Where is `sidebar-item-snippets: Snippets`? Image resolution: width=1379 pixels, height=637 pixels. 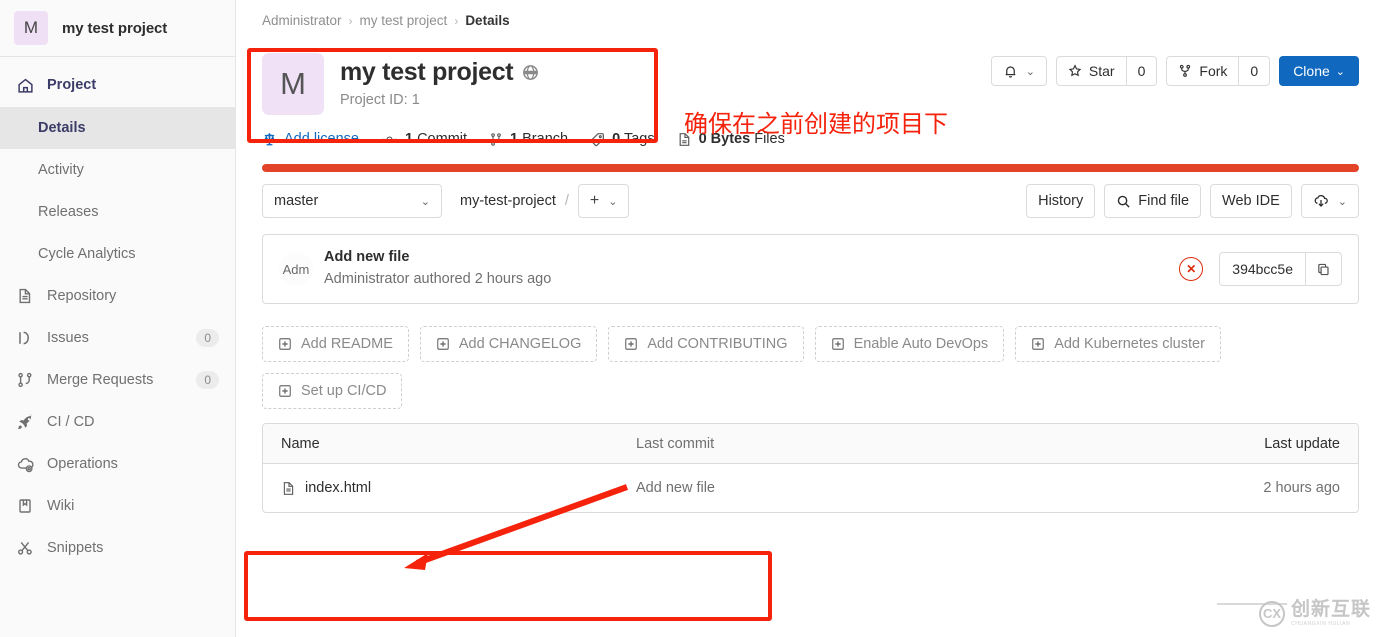 sidebar-item-snippets: Snippets is located at coordinates (117, 548).